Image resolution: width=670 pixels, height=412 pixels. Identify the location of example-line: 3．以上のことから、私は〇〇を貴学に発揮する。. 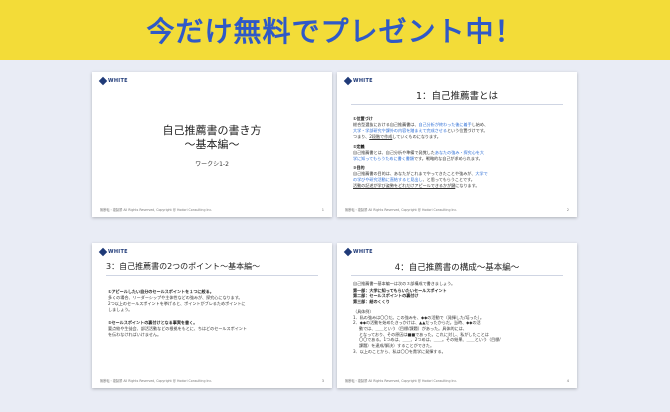
(399, 351).